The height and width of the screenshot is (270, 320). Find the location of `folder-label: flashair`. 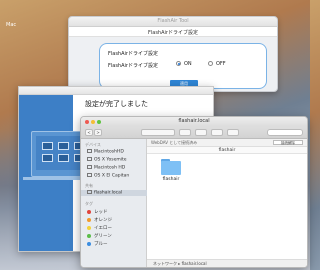

folder-label: flashair is located at coordinates (171, 179).